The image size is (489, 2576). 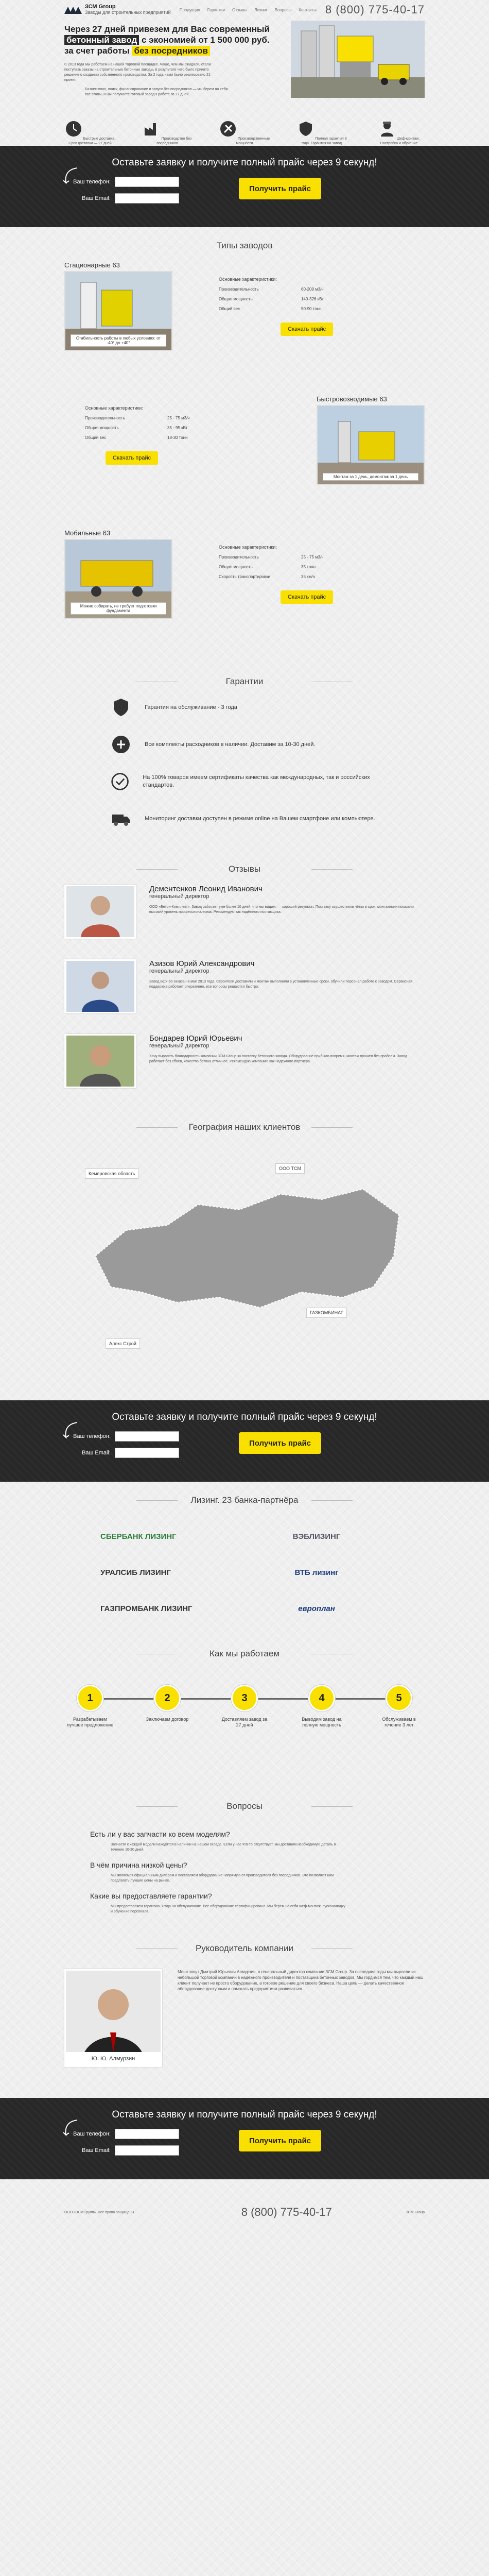 I want to click on factory-icon, so click(x=150, y=129).